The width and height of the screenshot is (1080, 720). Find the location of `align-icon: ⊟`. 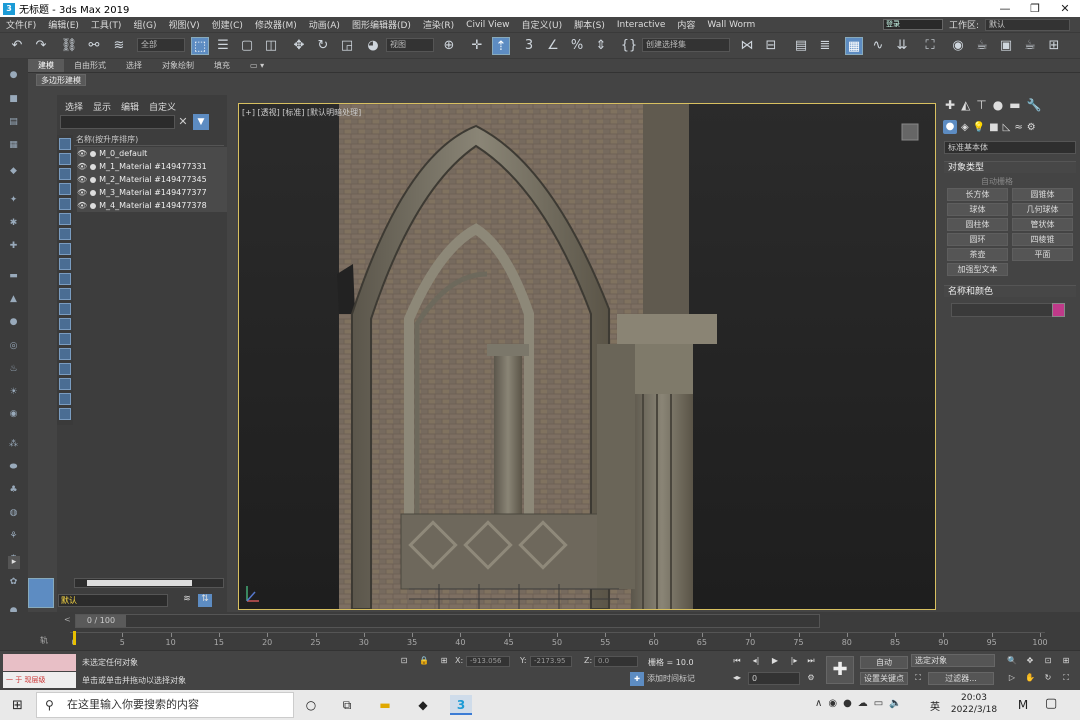

align-icon: ⊟ is located at coordinates (771, 46).